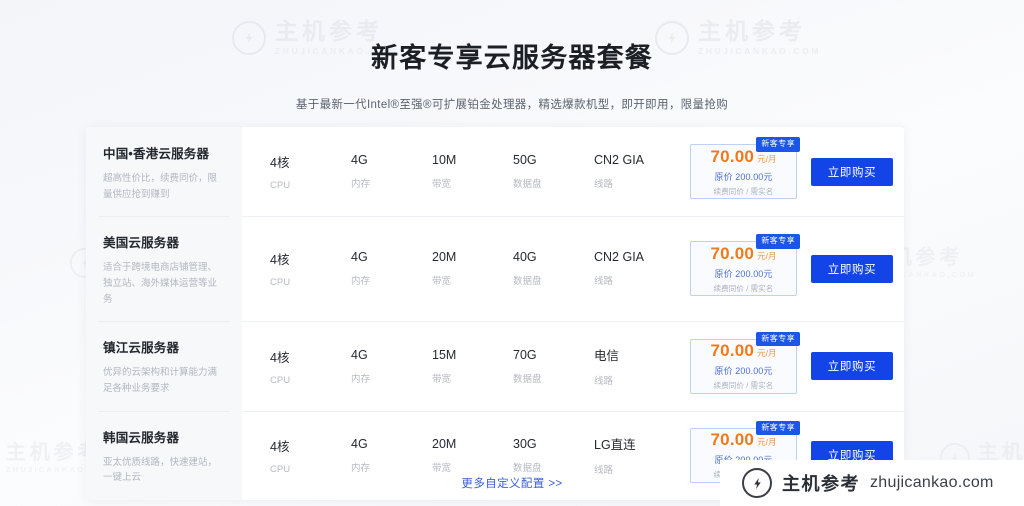 This screenshot has width=1024, height=506. I want to click on spec-value: 50G, so click(525, 160).